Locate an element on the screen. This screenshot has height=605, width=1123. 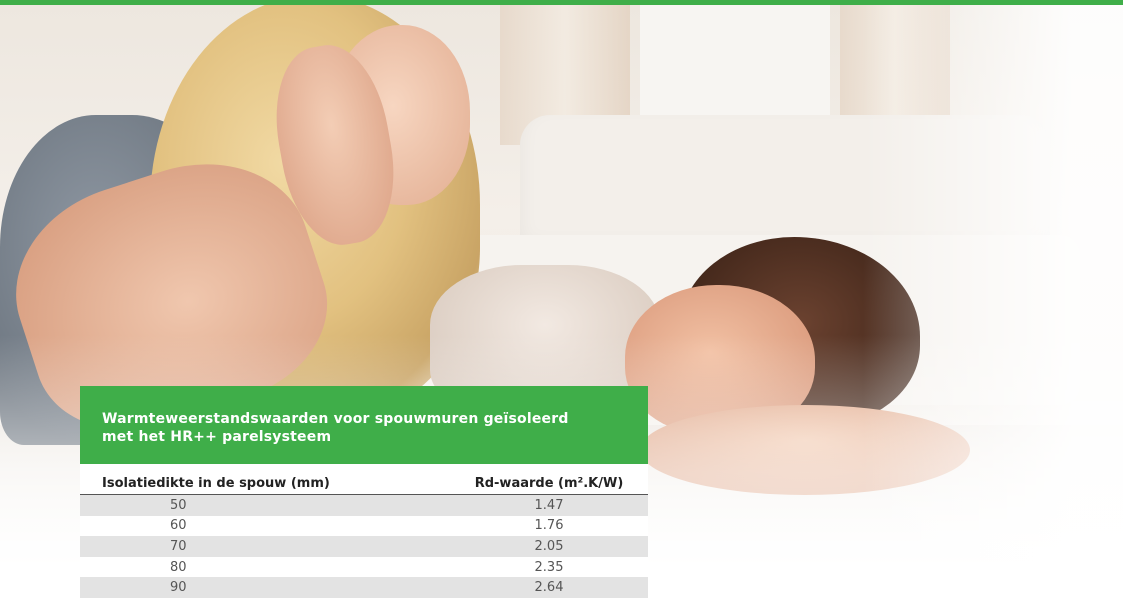
table-cell-rd-value: 1.76 is located at coordinates (549, 526).